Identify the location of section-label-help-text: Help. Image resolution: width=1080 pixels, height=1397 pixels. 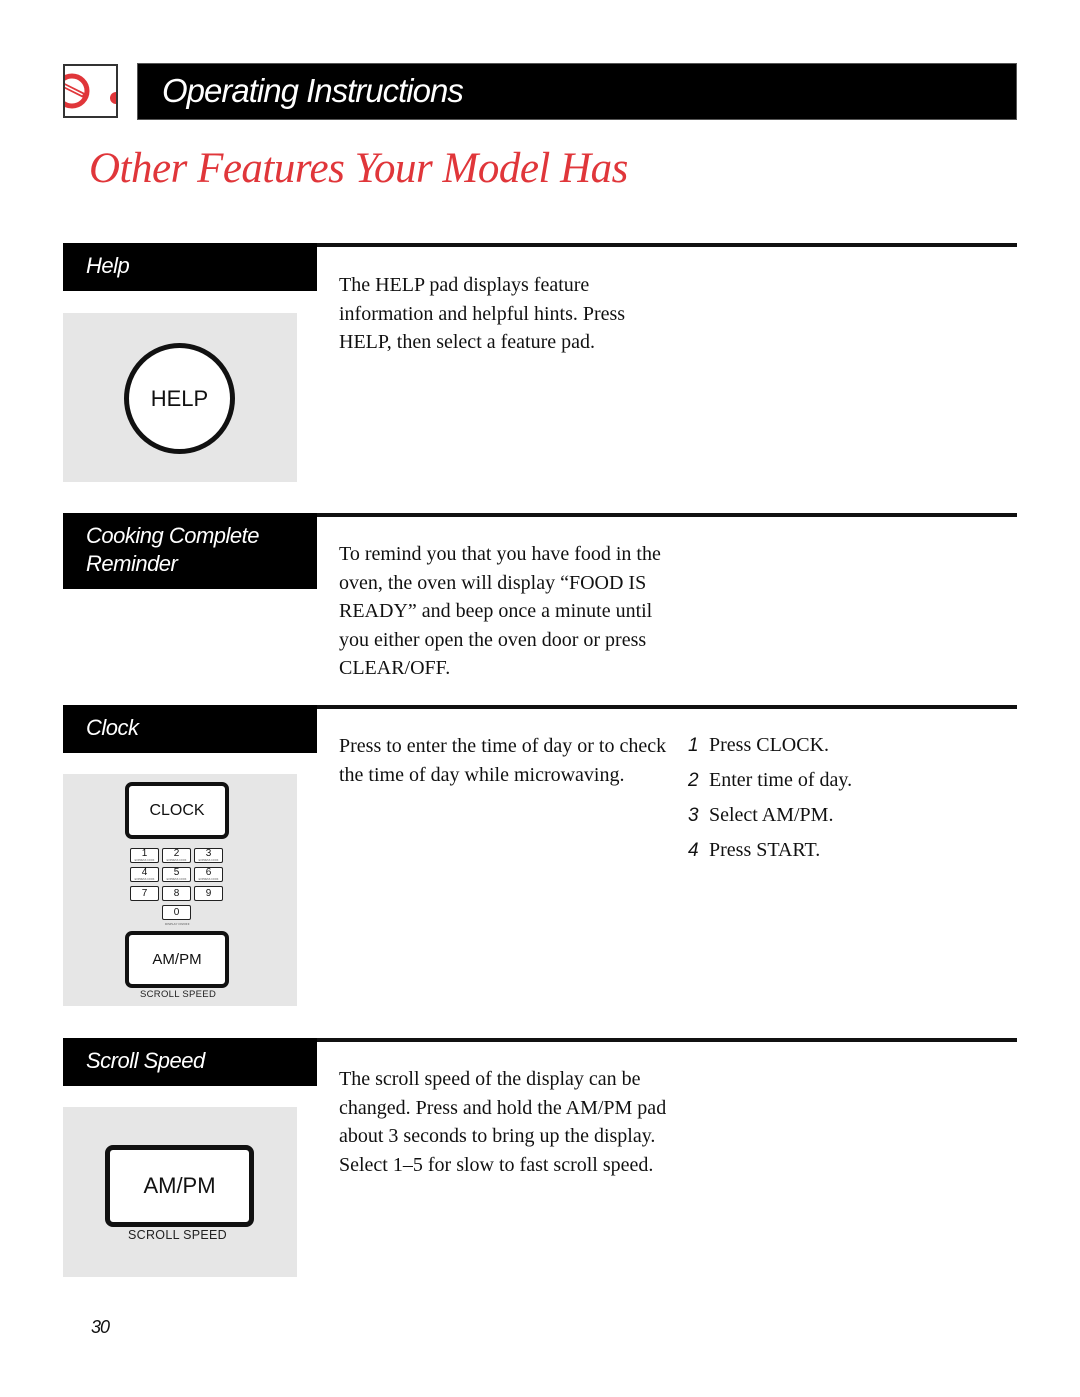
(108, 265).